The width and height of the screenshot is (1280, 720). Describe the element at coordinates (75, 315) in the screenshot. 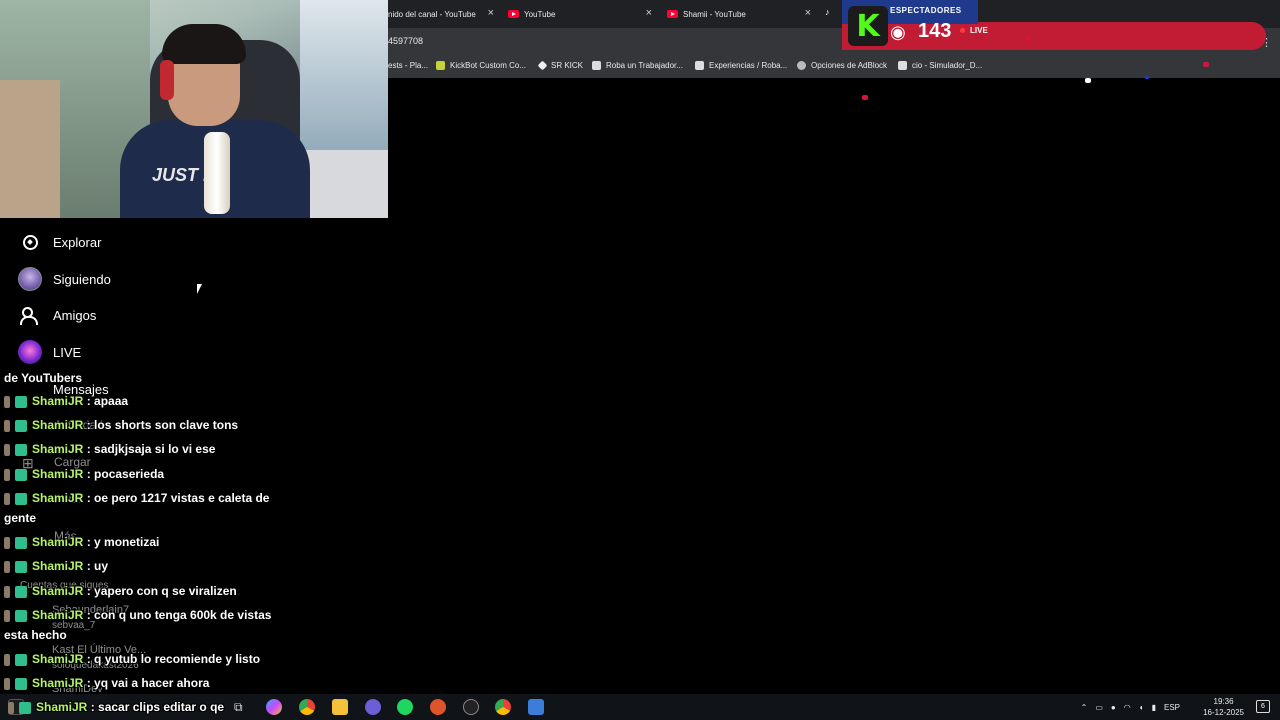

I see `sidebar-item-label: Amigos` at that location.